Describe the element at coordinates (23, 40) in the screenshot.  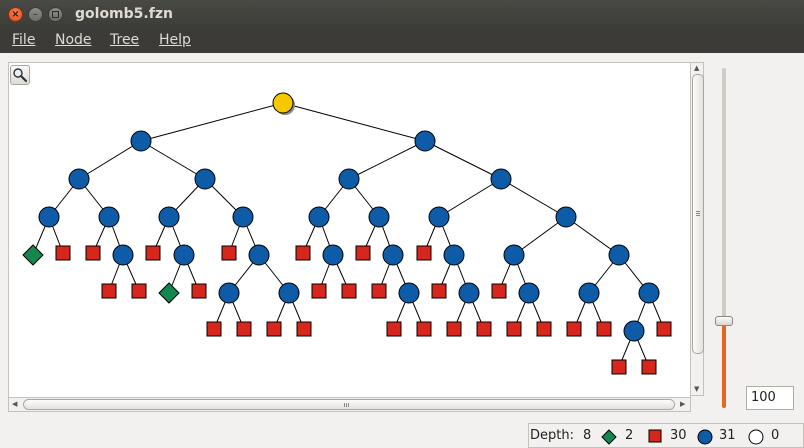
I see `menu-file: File` at that location.